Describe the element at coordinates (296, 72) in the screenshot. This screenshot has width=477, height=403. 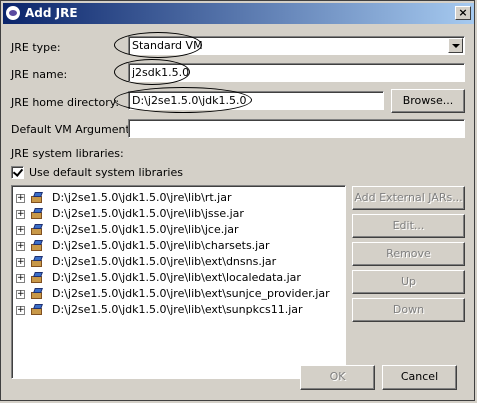
I see `jre-name-field: j2sdk1.5.0` at that location.